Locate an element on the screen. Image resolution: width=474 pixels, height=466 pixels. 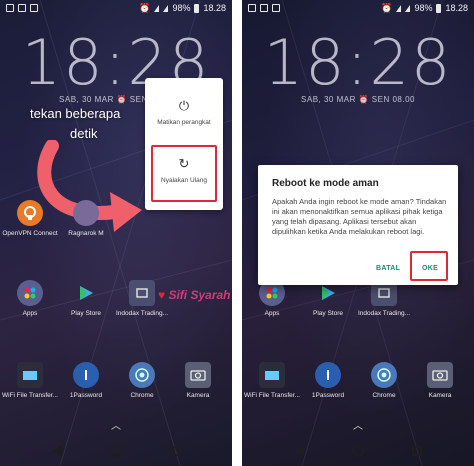
watermark-text: Sifi Syarah is located at coordinates (199, 295).